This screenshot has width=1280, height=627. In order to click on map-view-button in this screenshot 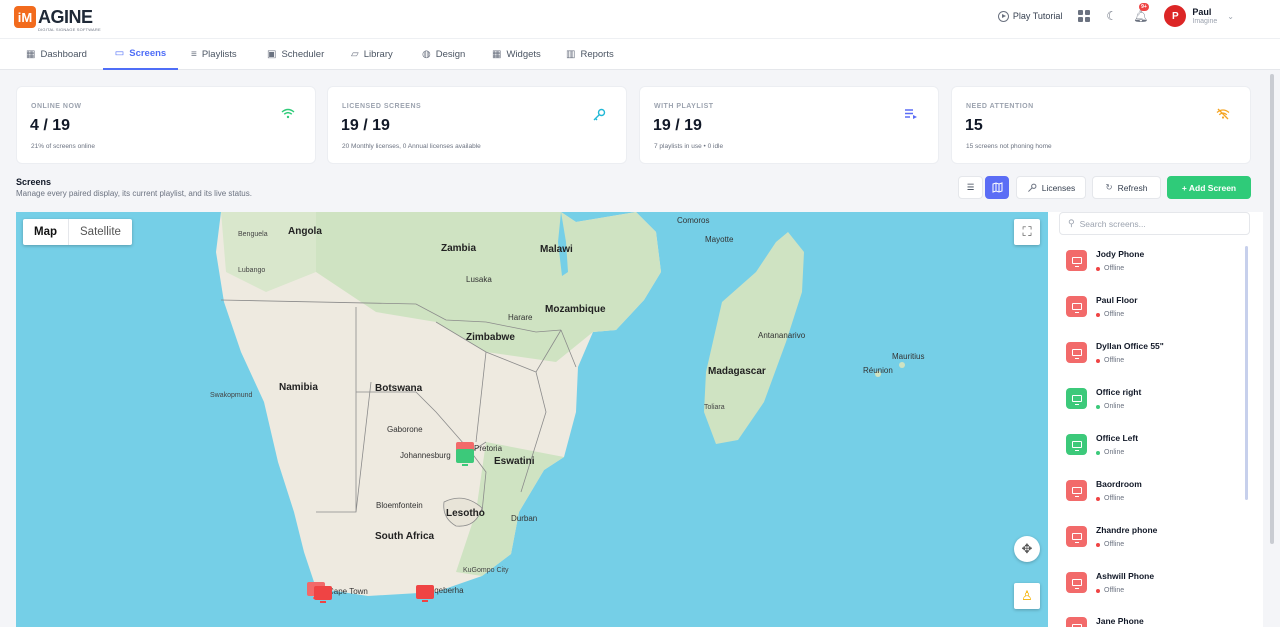, I will do `click(997, 187)`.